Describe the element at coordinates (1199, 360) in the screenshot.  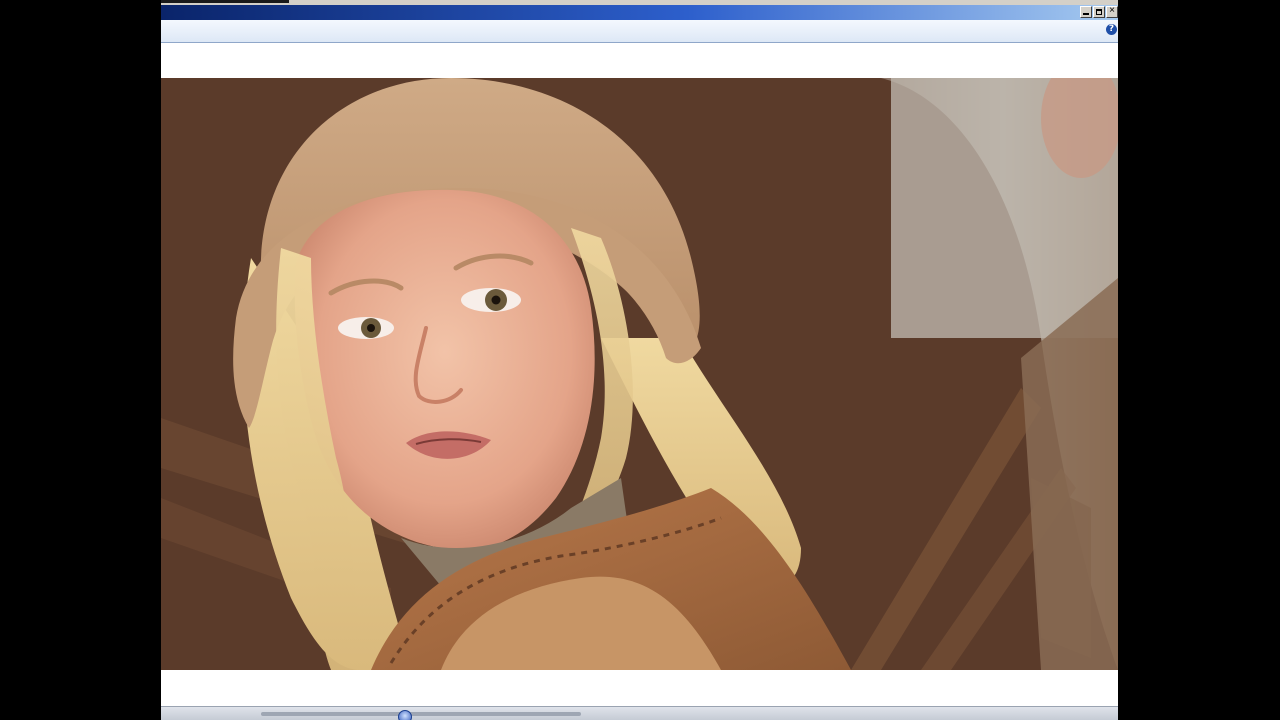
I see `letterbox-right` at that location.